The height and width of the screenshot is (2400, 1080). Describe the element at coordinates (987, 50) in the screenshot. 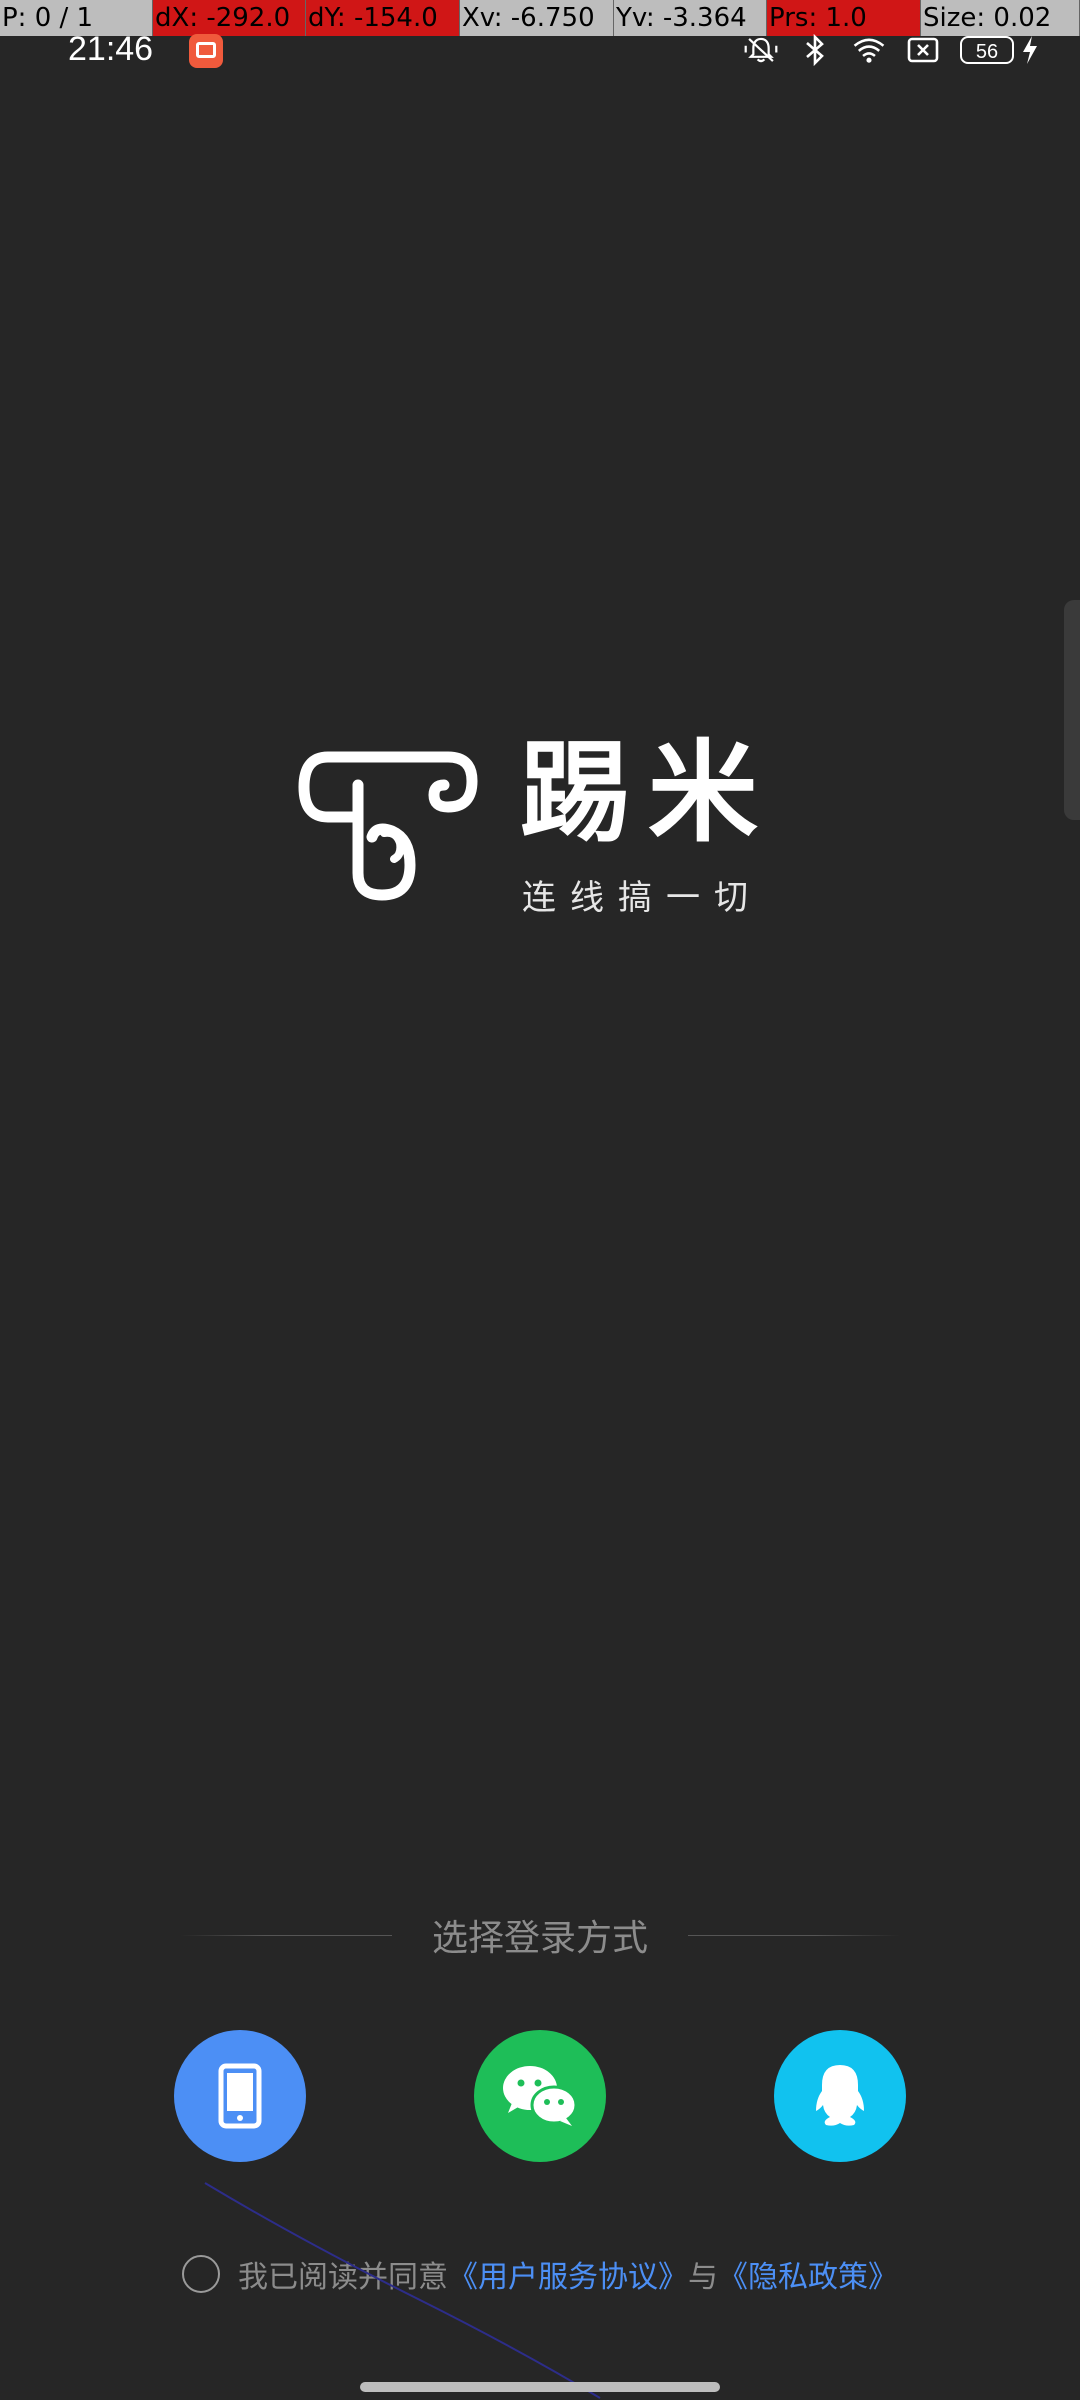

I see `battery-icon: 56` at that location.